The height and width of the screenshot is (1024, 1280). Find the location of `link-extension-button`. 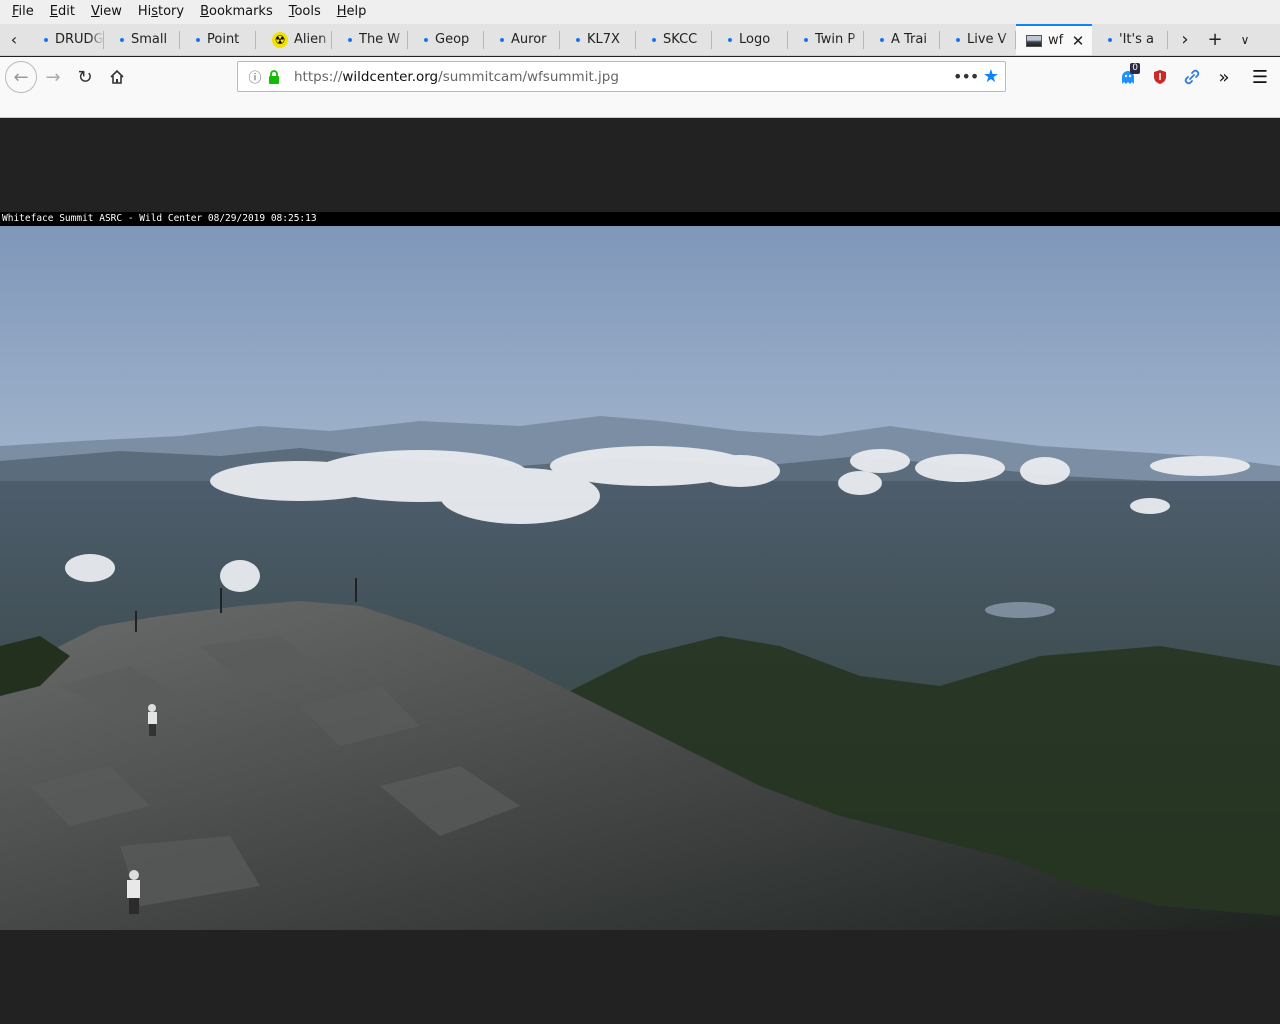

link-extension-button is located at coordinates (1192, 77).